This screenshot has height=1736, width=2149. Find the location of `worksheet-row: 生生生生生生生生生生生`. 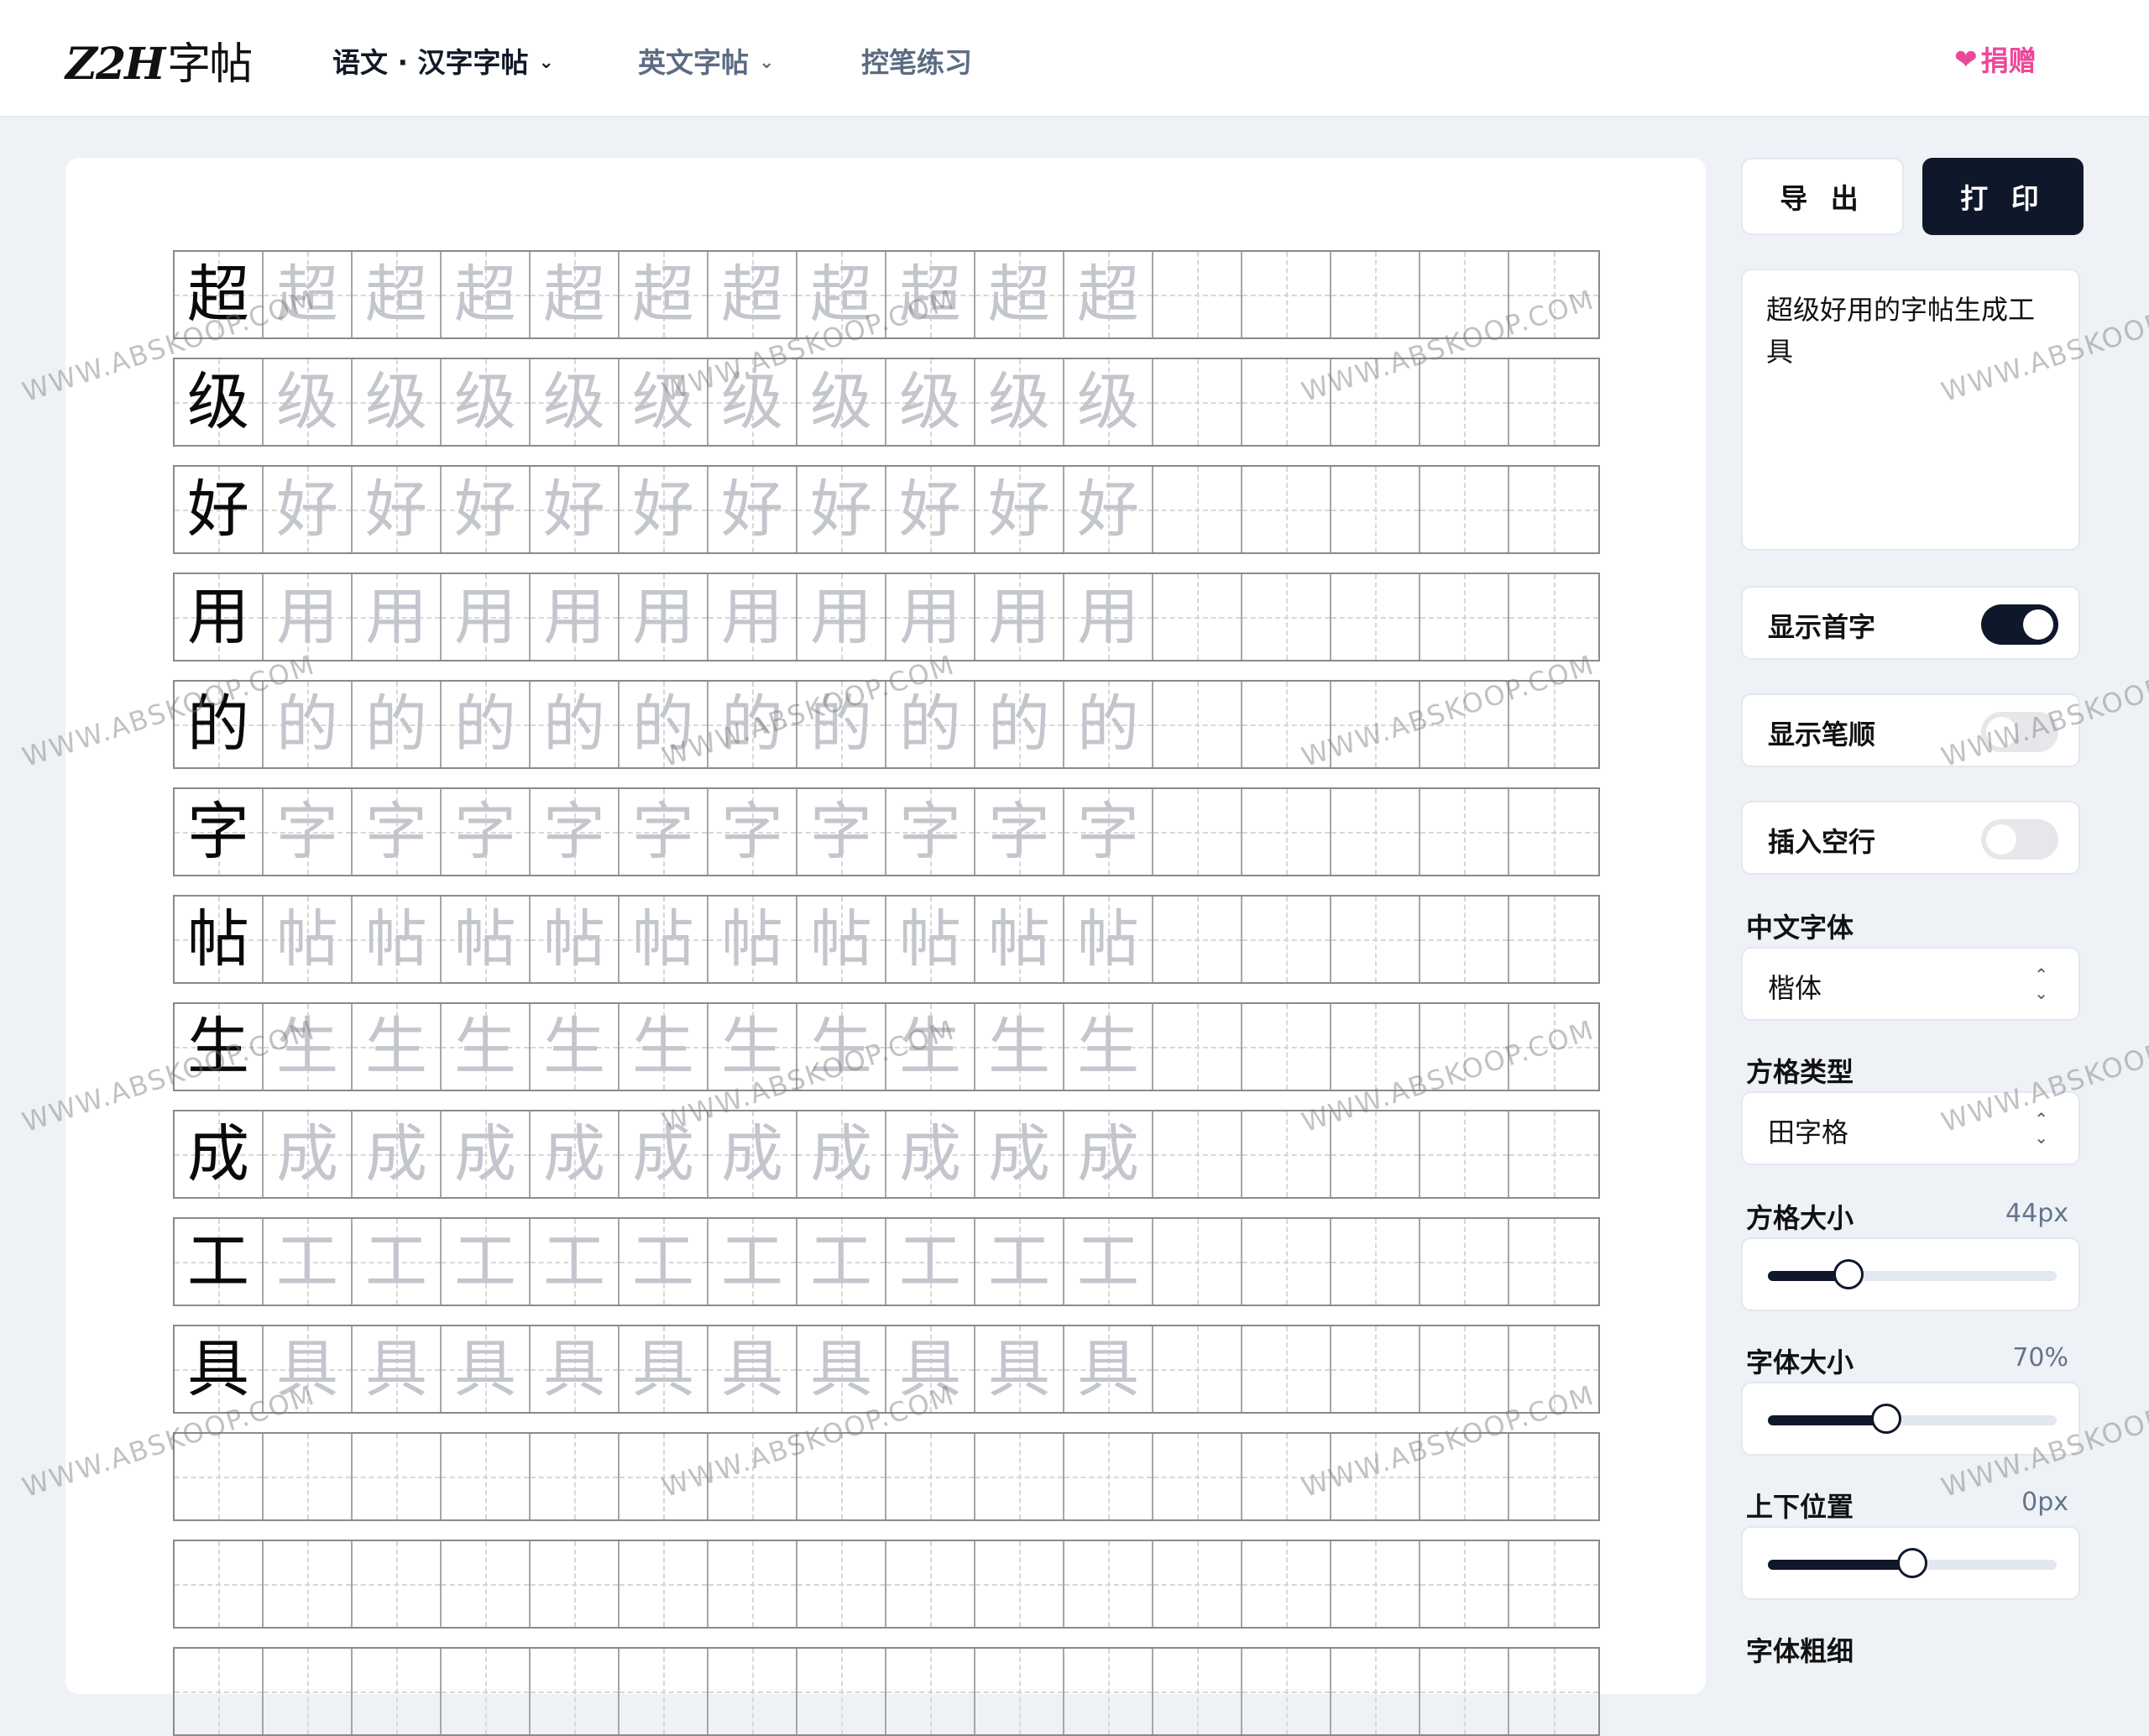

worksheet-row: 生生生生生生生生生生生 is located at coordinates (886, 1046).